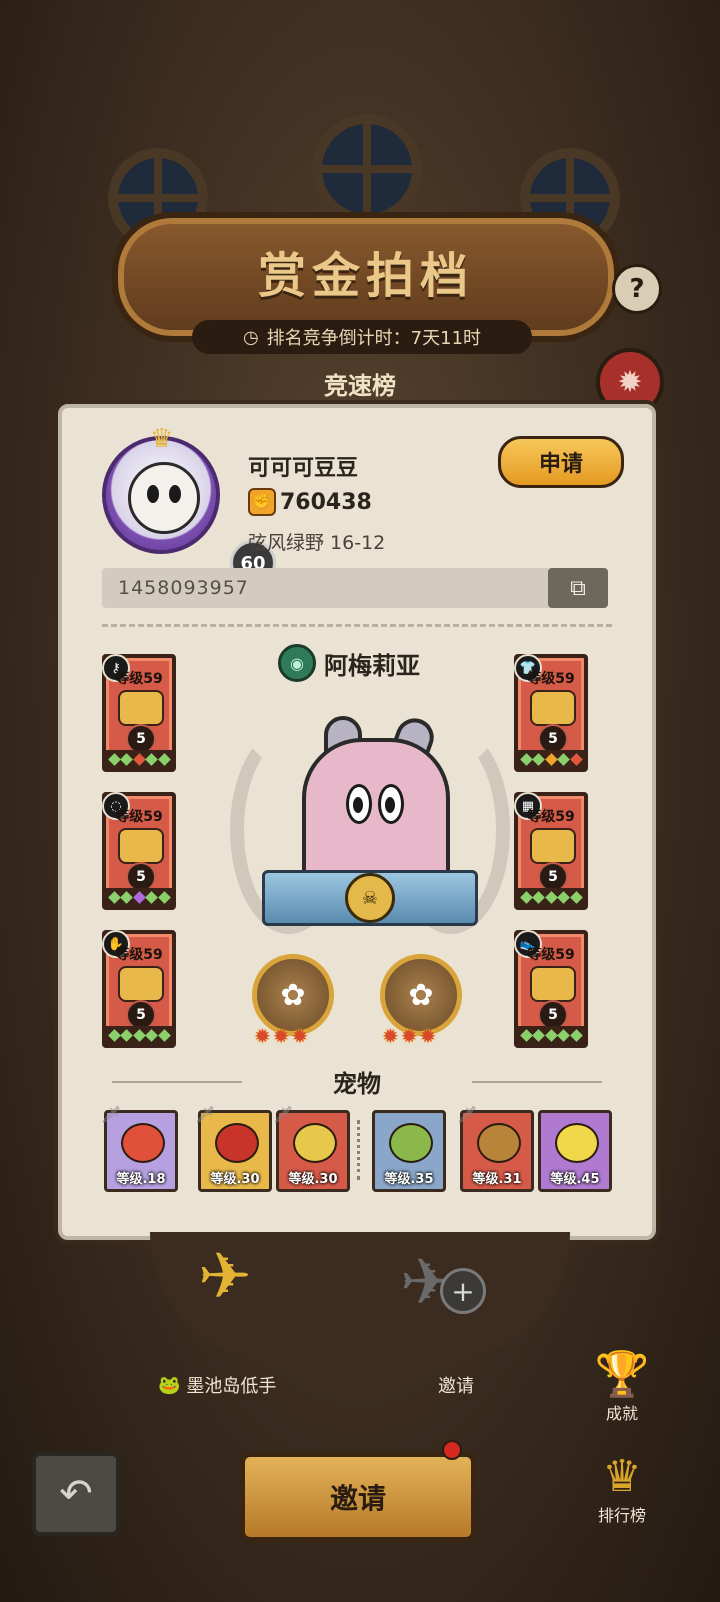 The image size is (720, 1602). I want to click on gear-slot-ring: ◌ 等级59 5, so click(139, 851).